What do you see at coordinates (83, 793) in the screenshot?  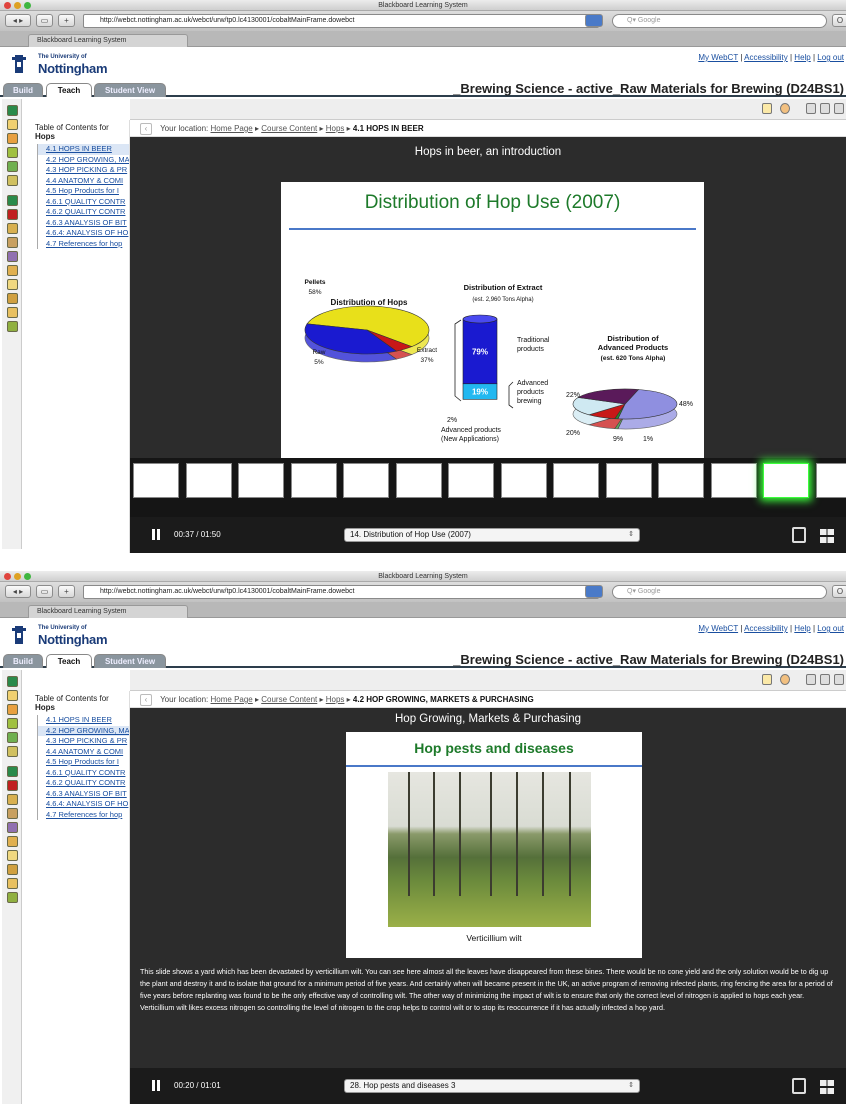 I see `toc-item: 4.6.3 ANALYSIS OF BIT` at bounding box center [83, 793].